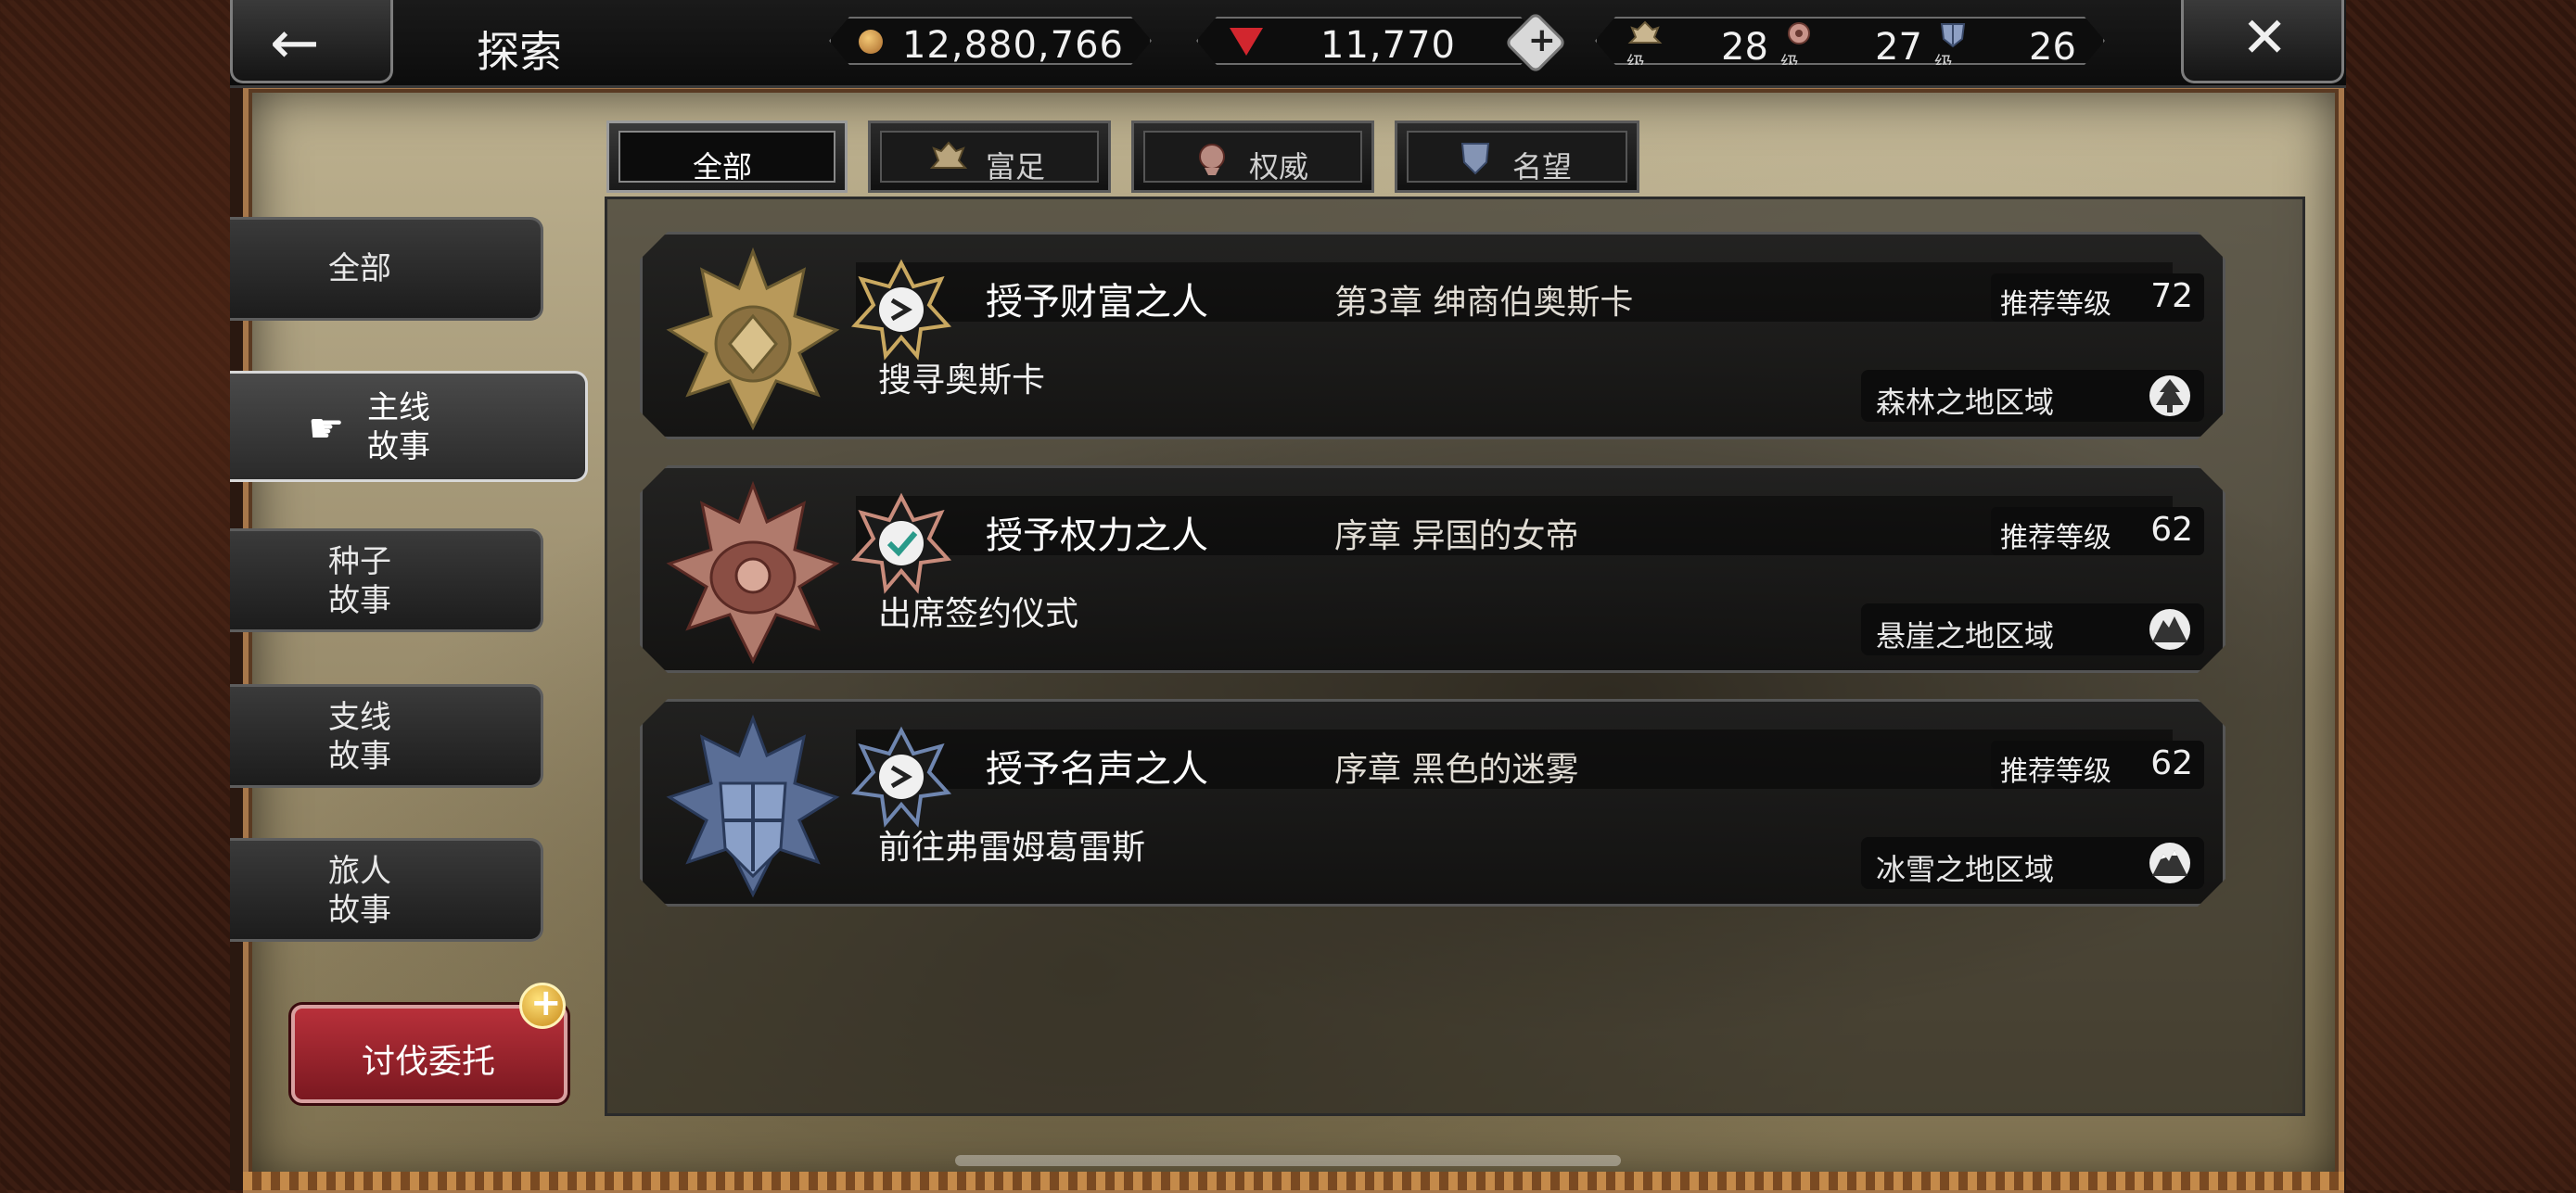 The height and width of the screenshot is (1193, 2576). Describe the element at coordinates (2171, 296) in the screenshot. I see `recommended-level-value: 72` at that location.